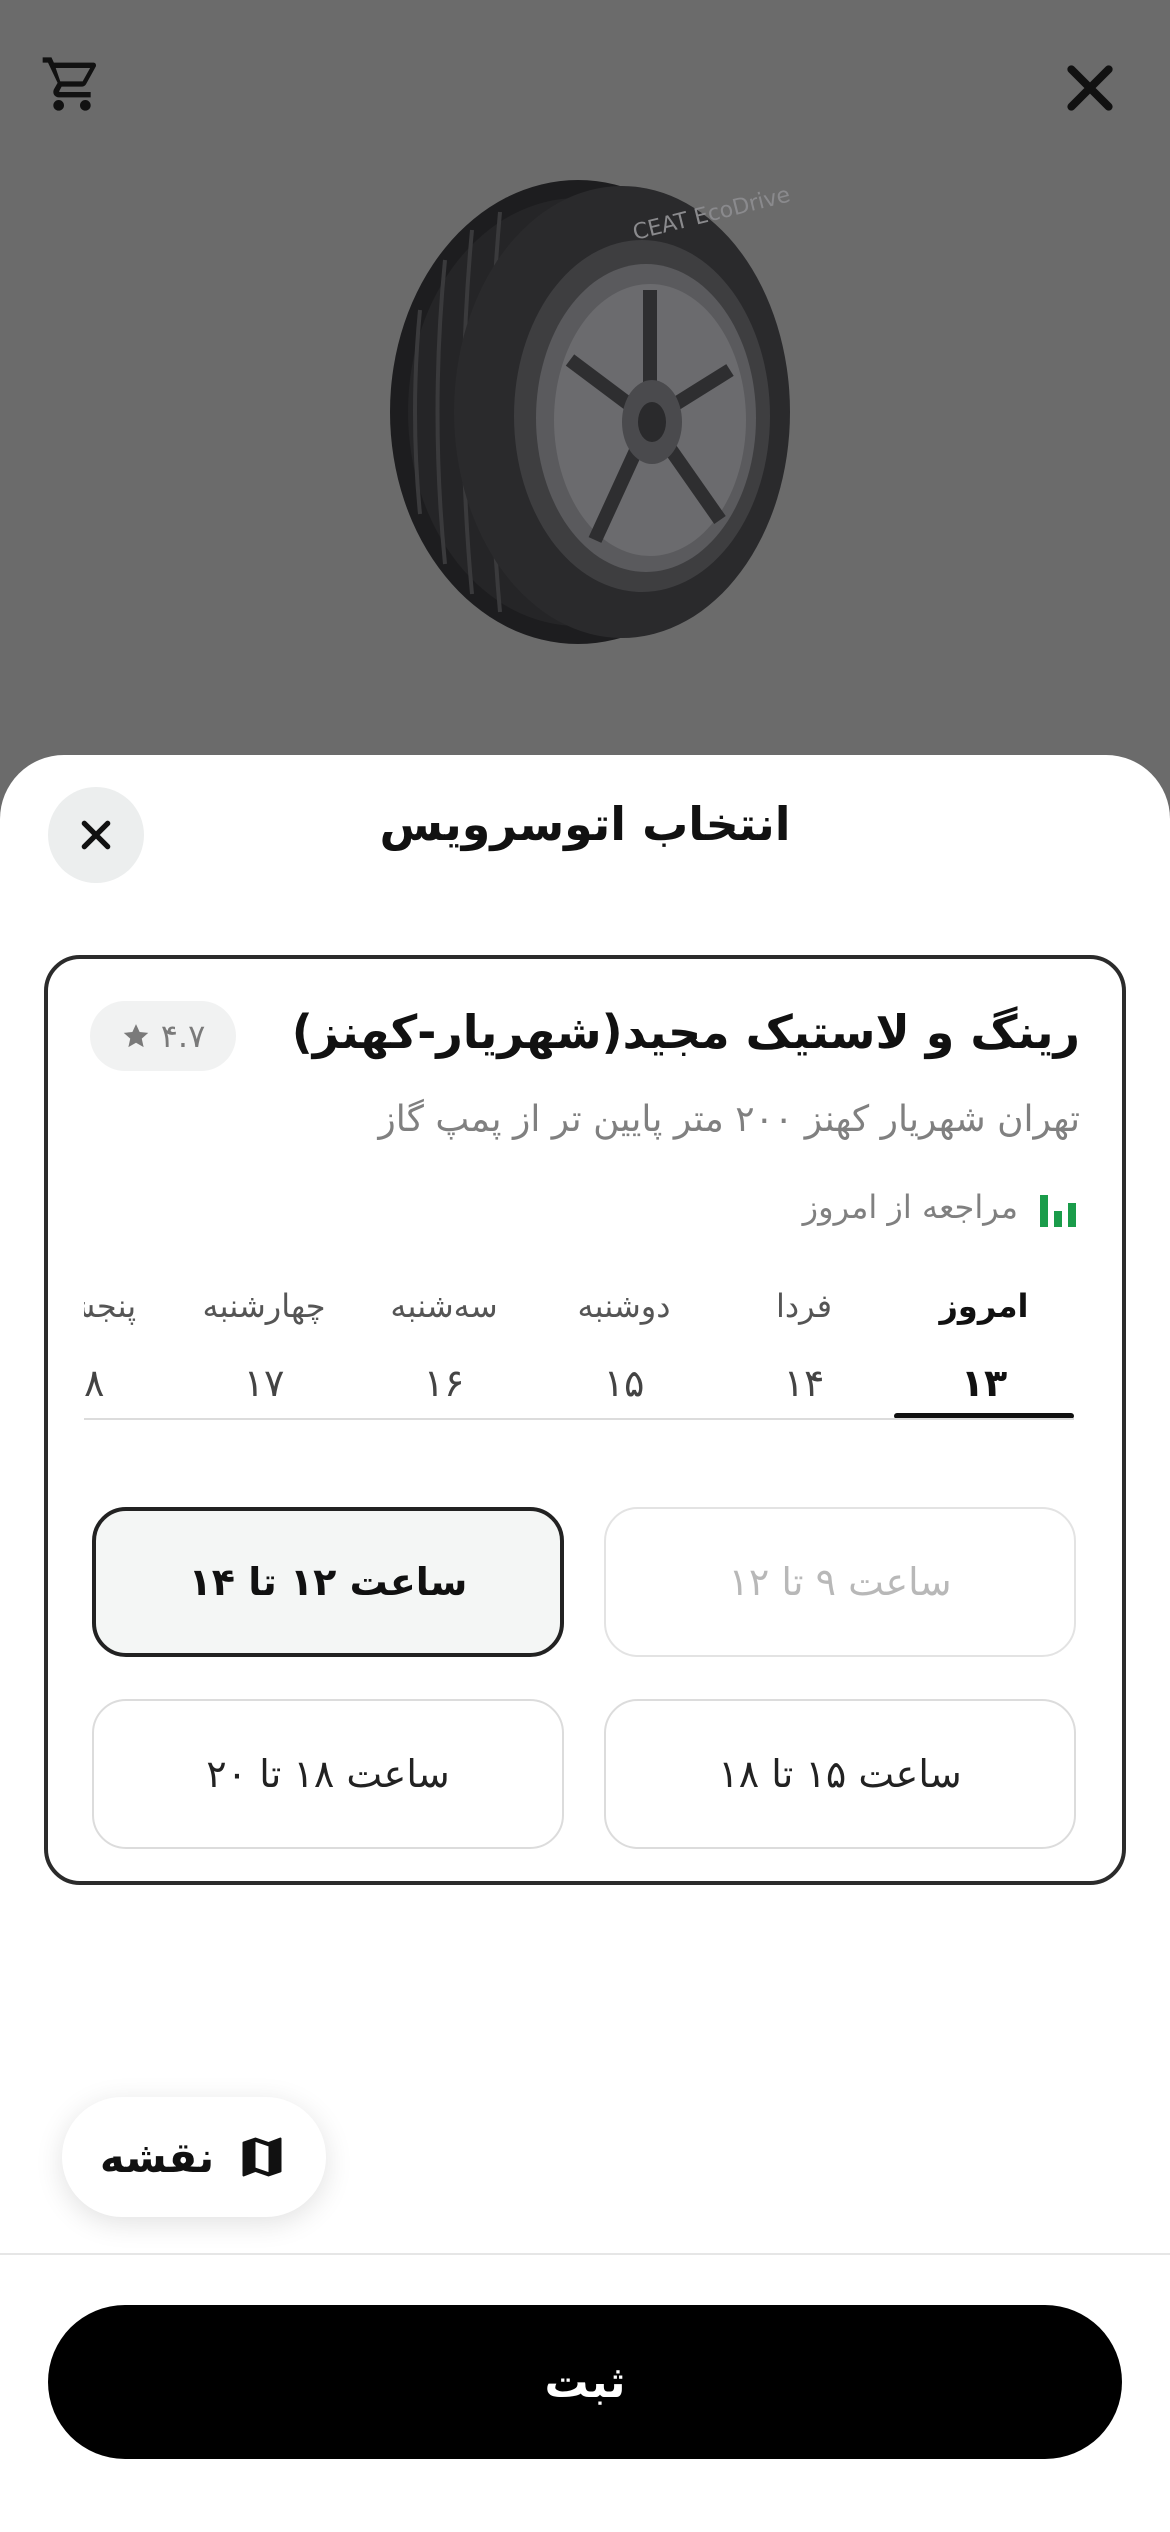  Describe the element at coordinates (444, 1383) in the screenshot. I see `day-number: ۱۶` at that location.